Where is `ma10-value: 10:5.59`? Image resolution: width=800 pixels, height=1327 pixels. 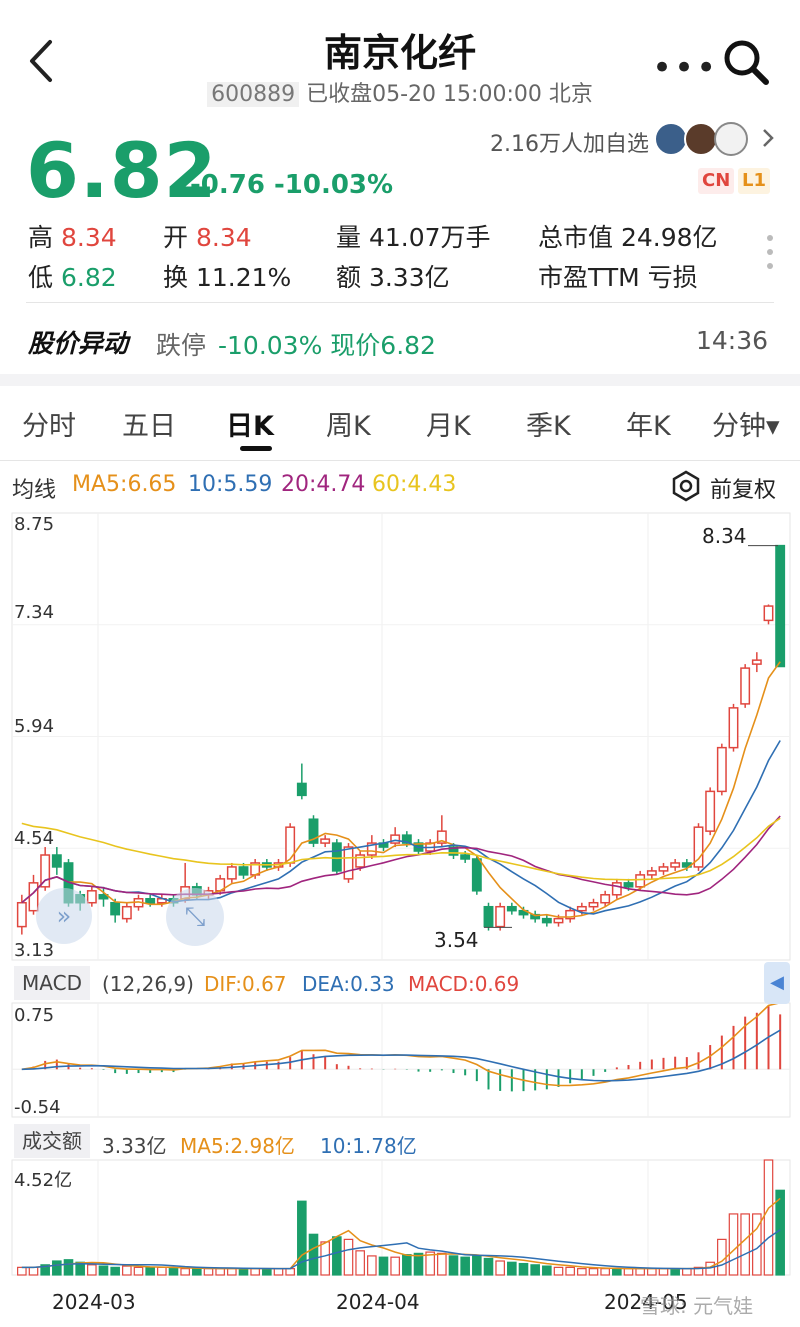 ma10-value: 10:5.59 is located at coordinates (230, 484).